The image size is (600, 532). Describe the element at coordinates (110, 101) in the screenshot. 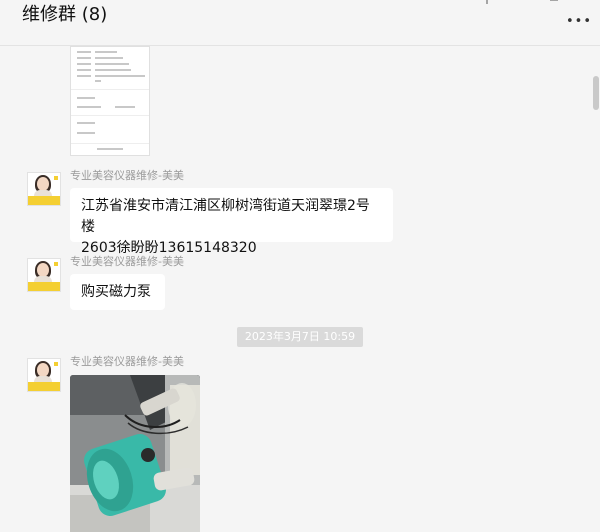

I see `screenshot-image-message` at that location.